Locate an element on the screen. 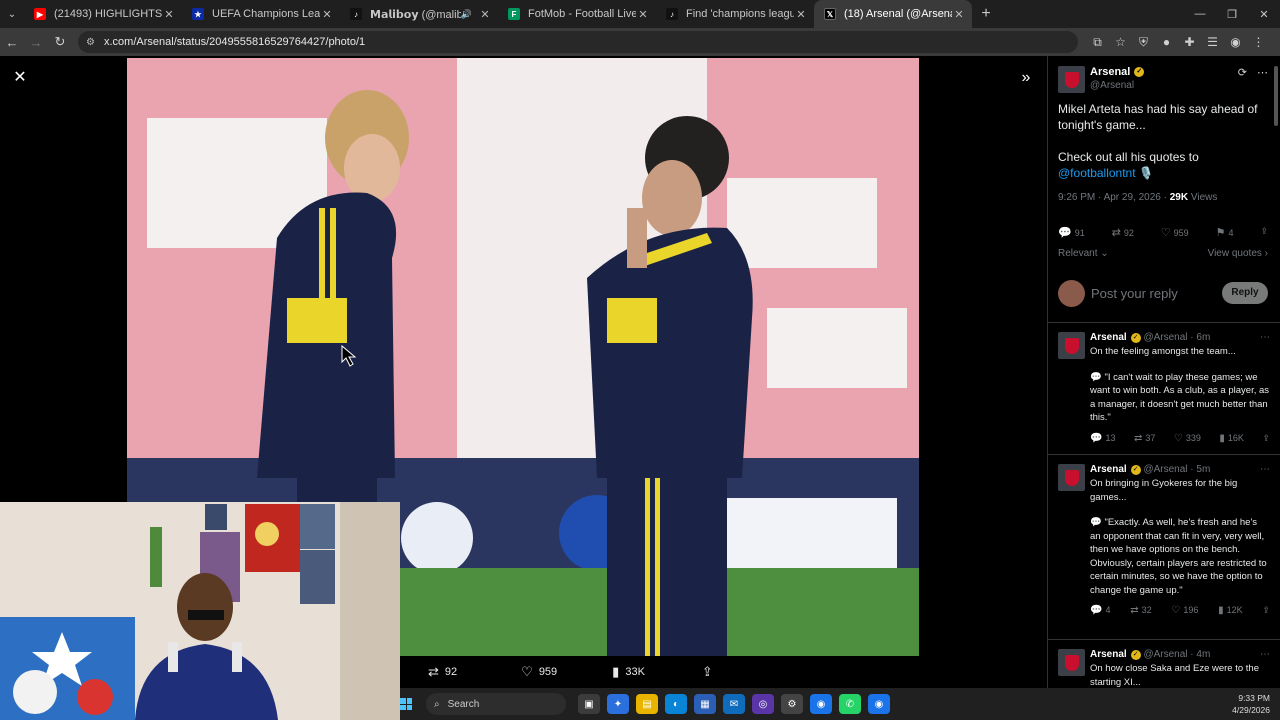 This screenshot has height=720, width=1280. tab-title: (18) Arsenal (@Arsenal) / X is located at coordinates (898, 14).